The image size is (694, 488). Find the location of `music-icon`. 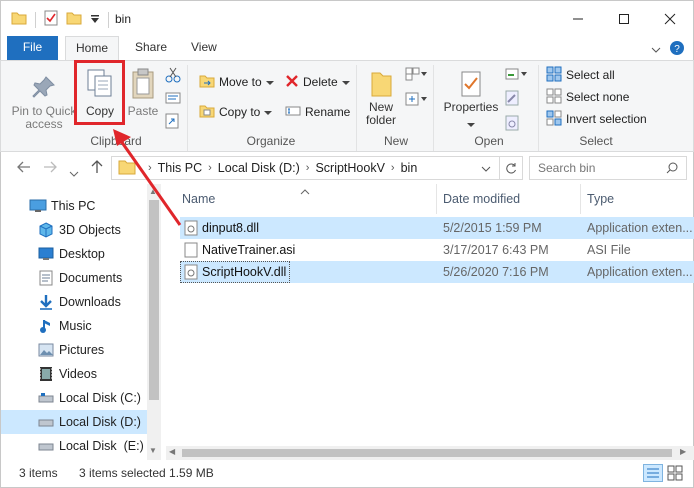

music-icon is located at coordinates (46, 326).